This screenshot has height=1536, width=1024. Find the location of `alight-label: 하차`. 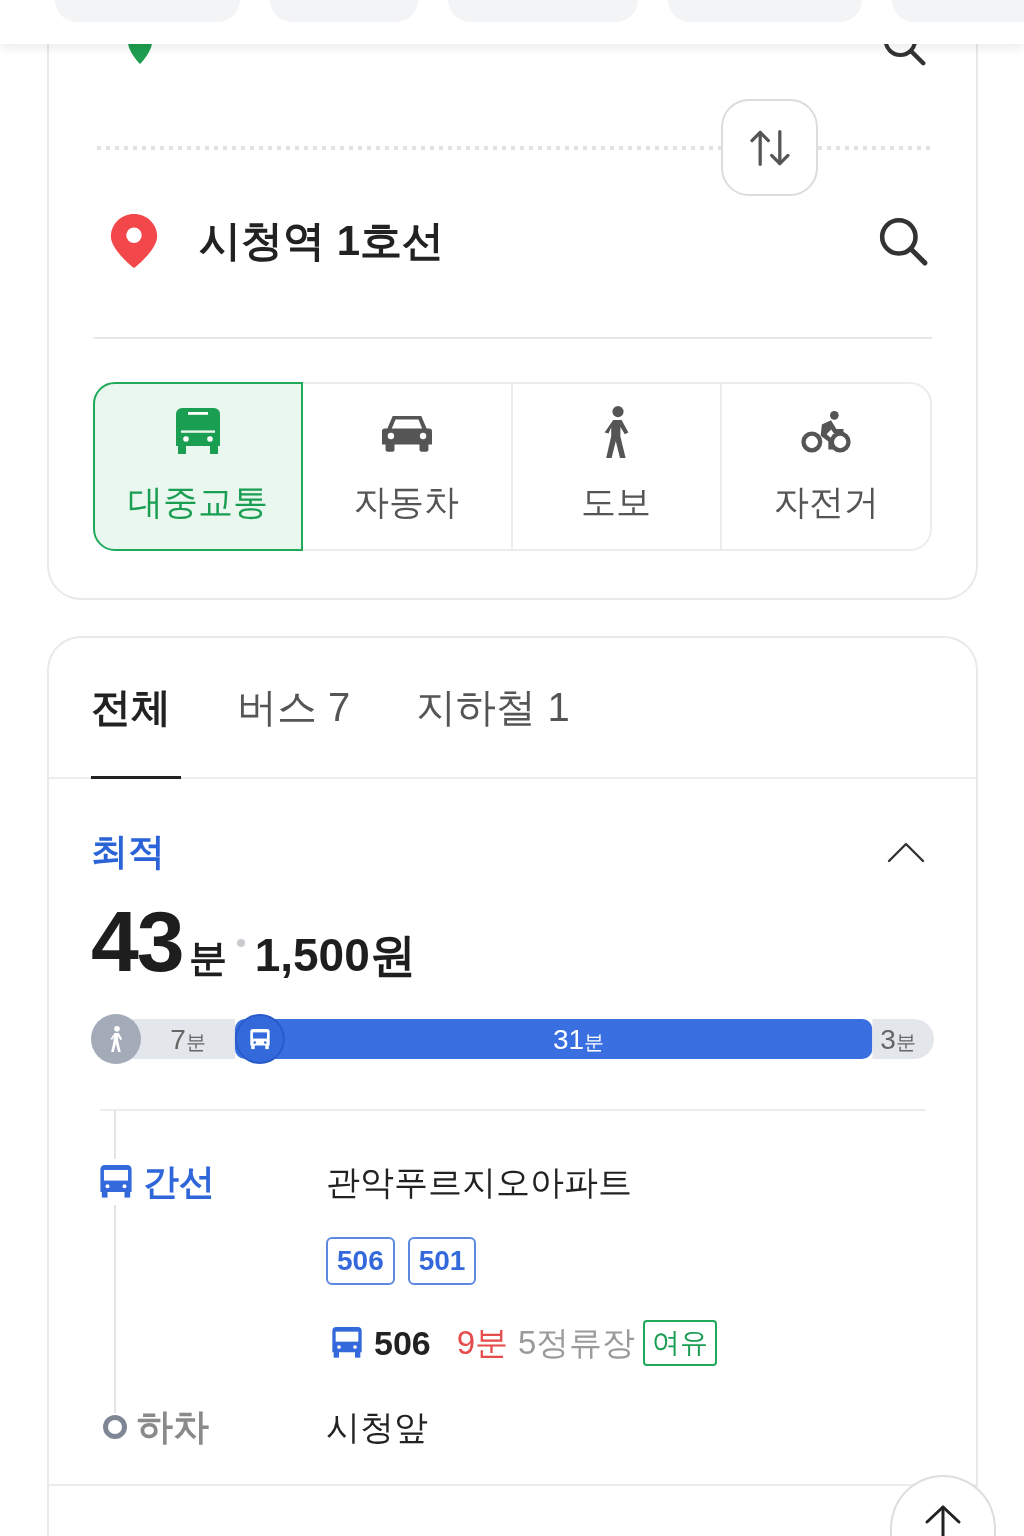

alight-label: 하차 is located at coordinates (173, 1427).